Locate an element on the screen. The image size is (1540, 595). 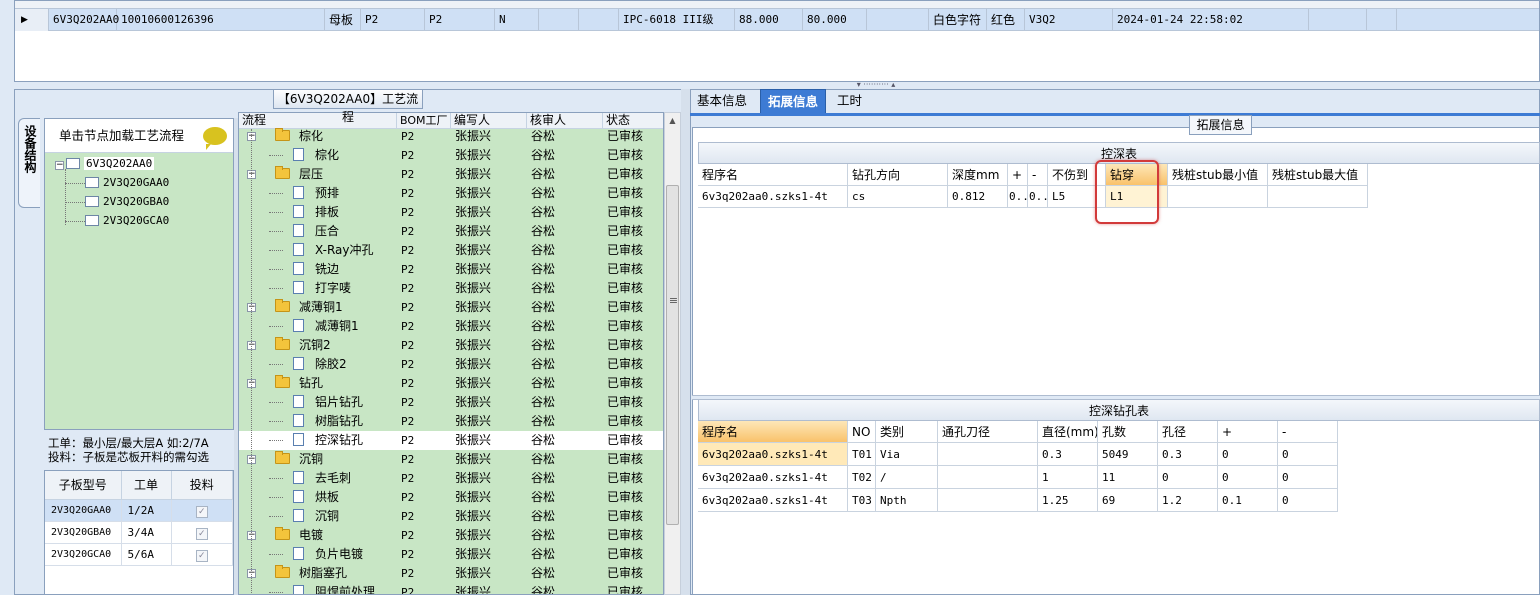
process-row: − 沉铜 P2 张振兴 谷松 已审核 is located at coordinates (451, 459).